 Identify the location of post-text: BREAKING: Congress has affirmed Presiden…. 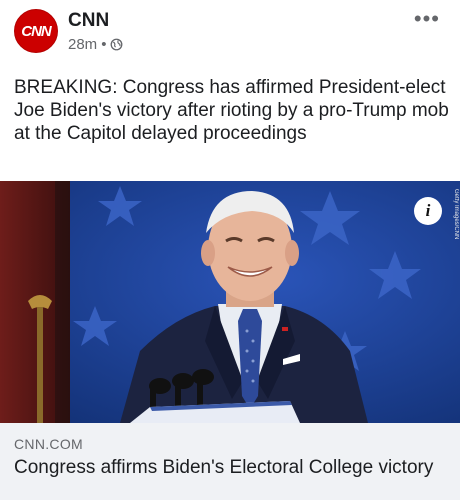
(231, 110).